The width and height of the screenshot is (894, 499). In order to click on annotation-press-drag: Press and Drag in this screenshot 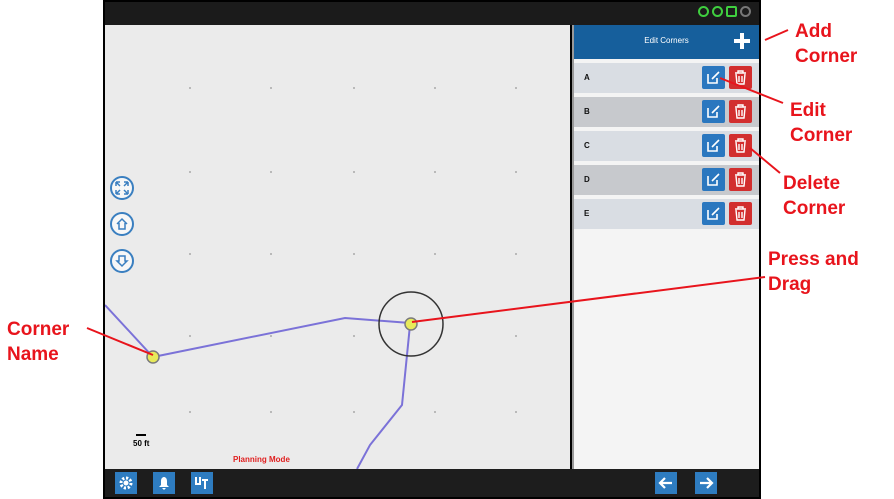, I will do `click(813, 272)`.